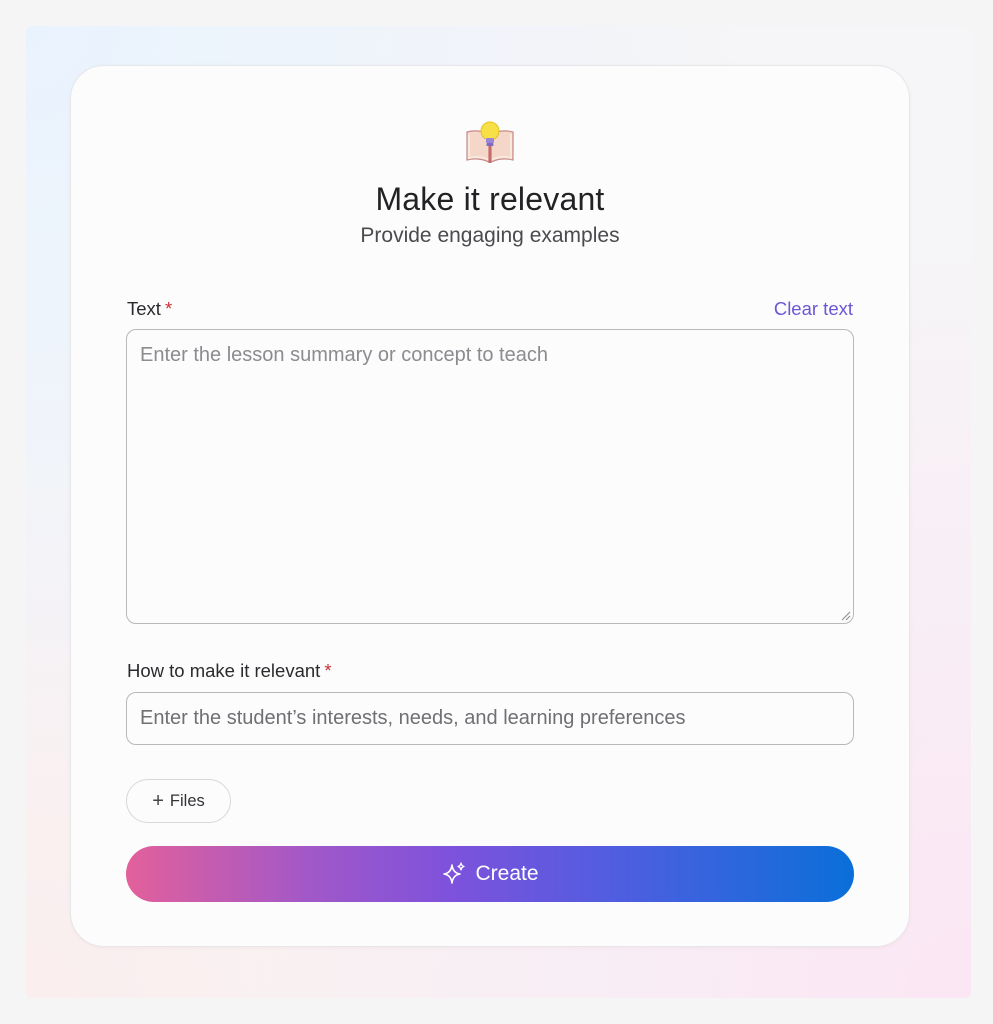 The image size is (993, 1024). What do you see at coordinates (490, 199) in the screenshot?
I see `page-title: Make it relevant` at bounding box center [490, 199].